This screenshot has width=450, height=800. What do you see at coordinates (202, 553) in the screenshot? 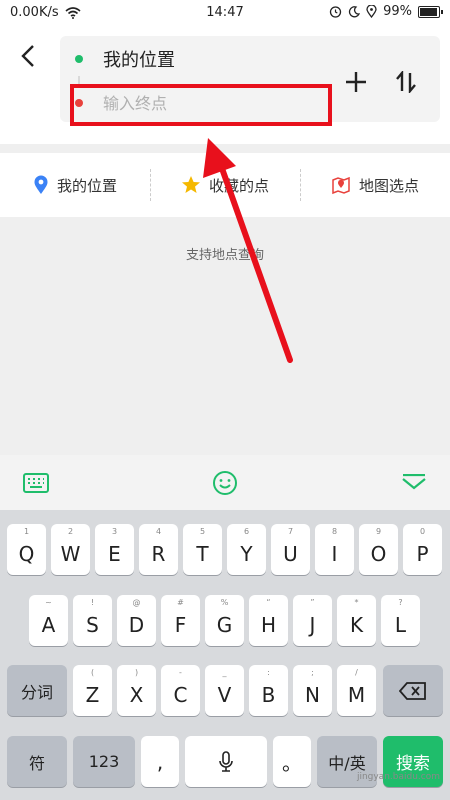
I see `key-label: T` at bounding box center [202, 553].